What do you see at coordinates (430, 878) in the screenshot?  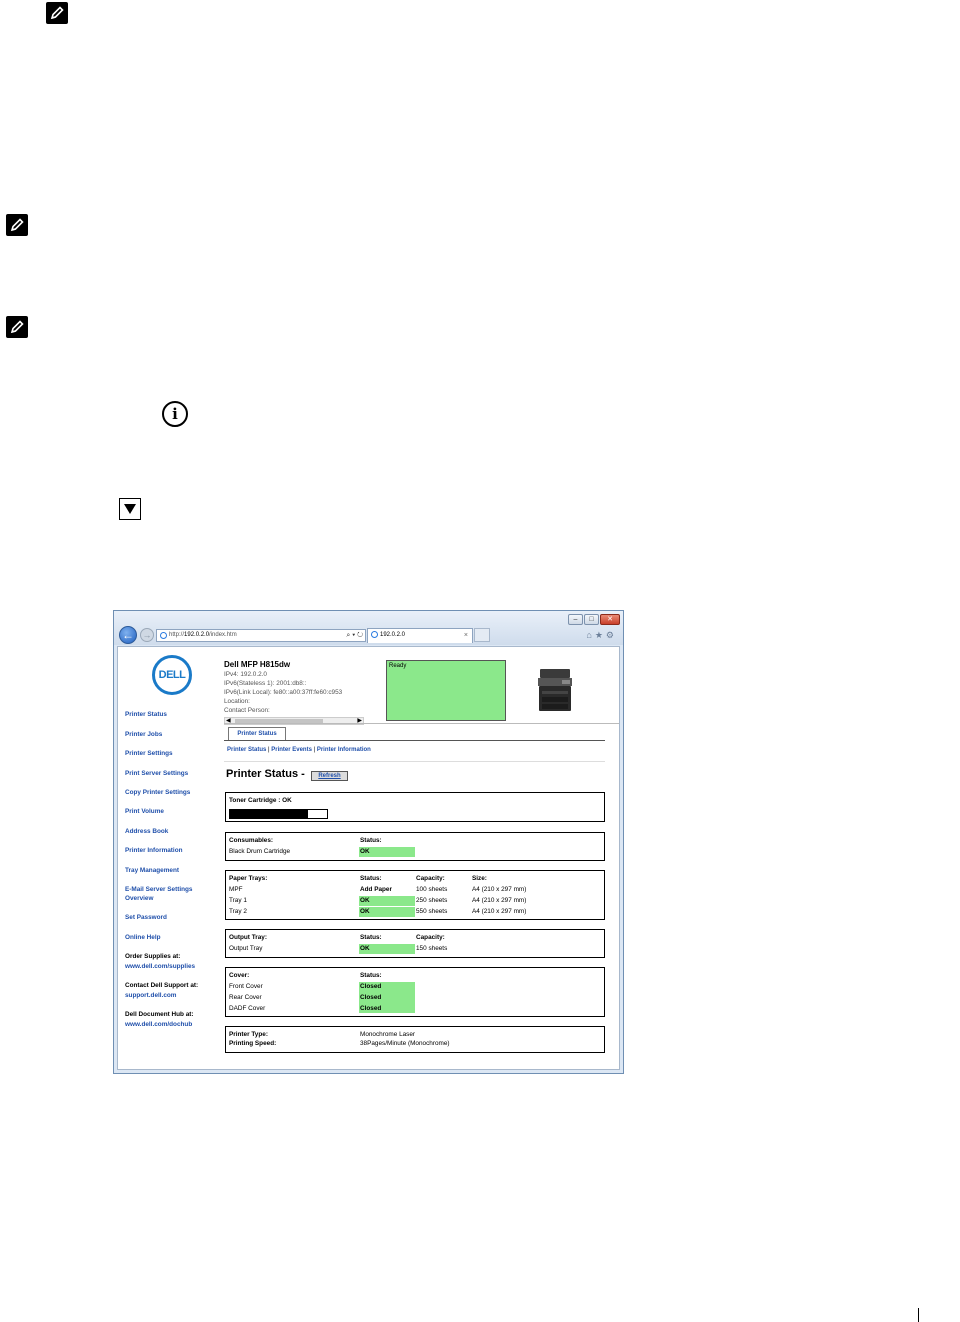 I see `paper-trays-capacity-header: Capacity:` at bounding box center [430, 878].